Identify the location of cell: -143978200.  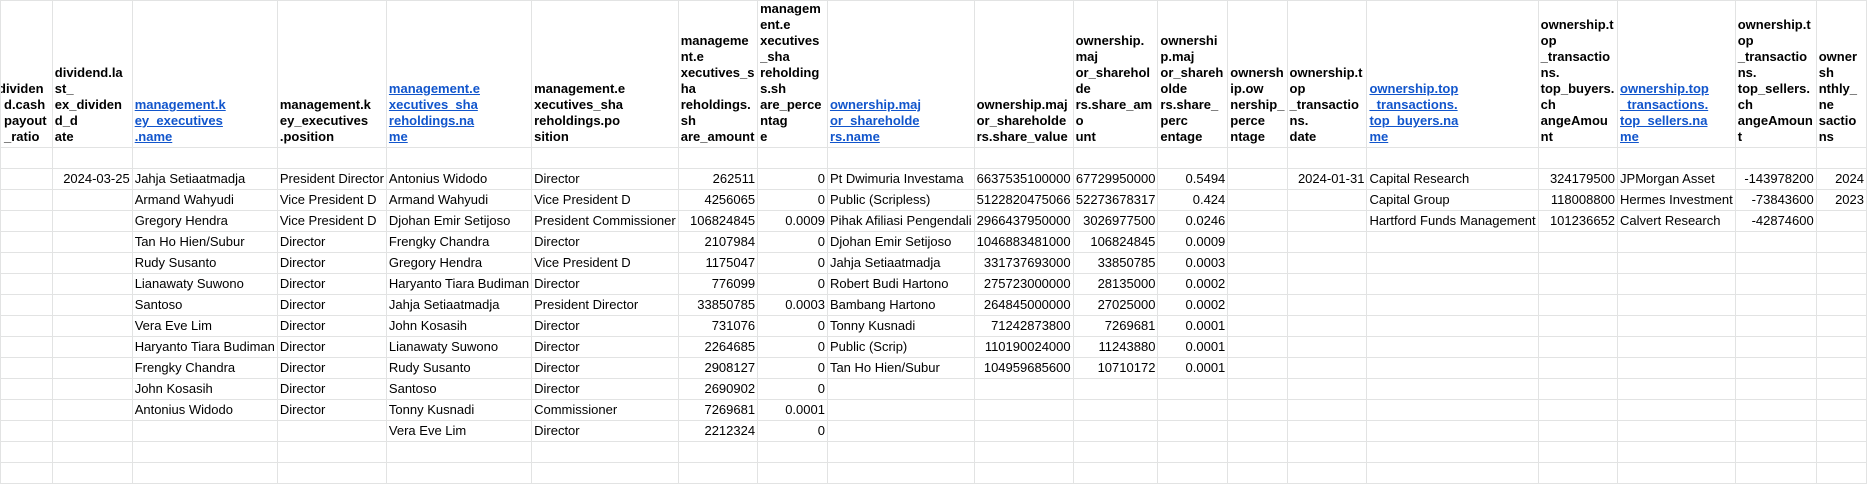
(1775, 179).